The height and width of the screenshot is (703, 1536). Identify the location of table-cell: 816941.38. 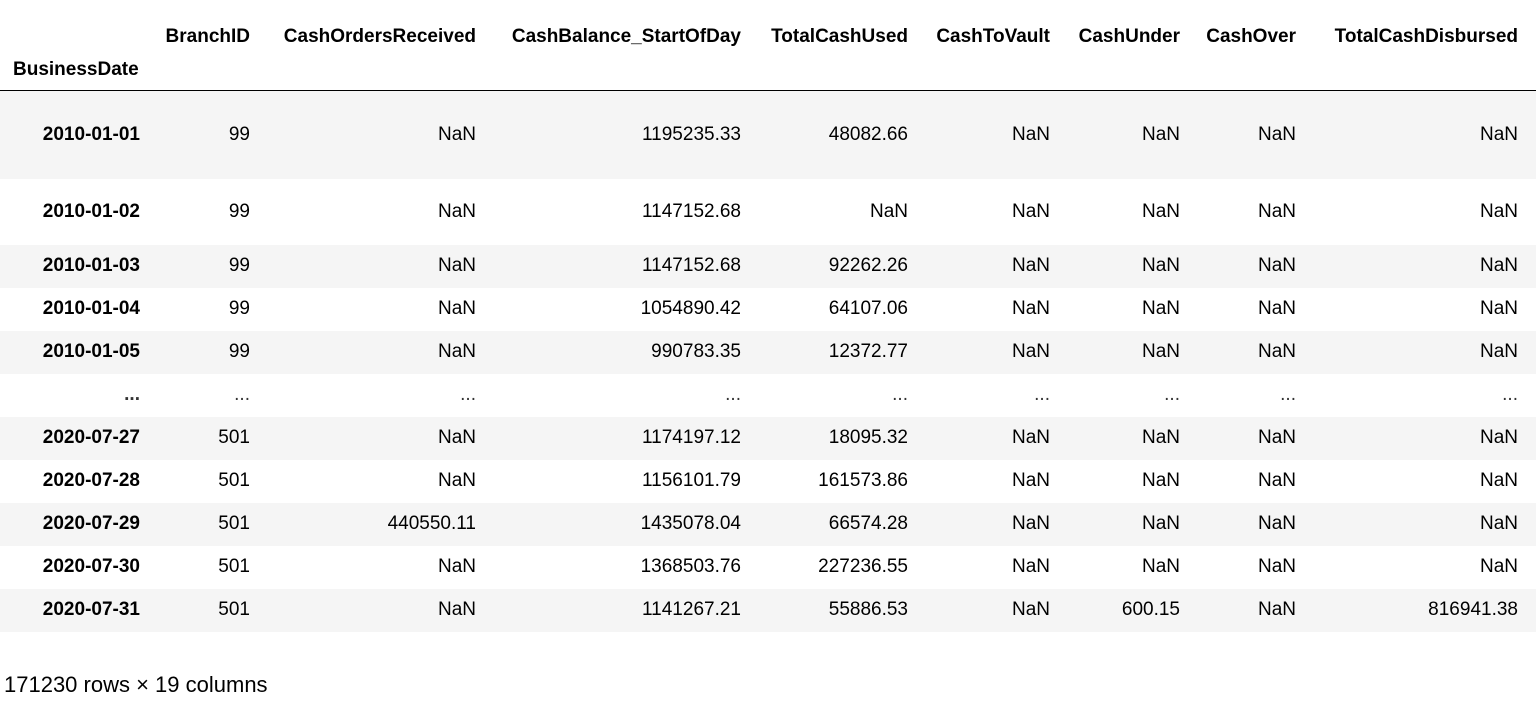
(1473, 609).